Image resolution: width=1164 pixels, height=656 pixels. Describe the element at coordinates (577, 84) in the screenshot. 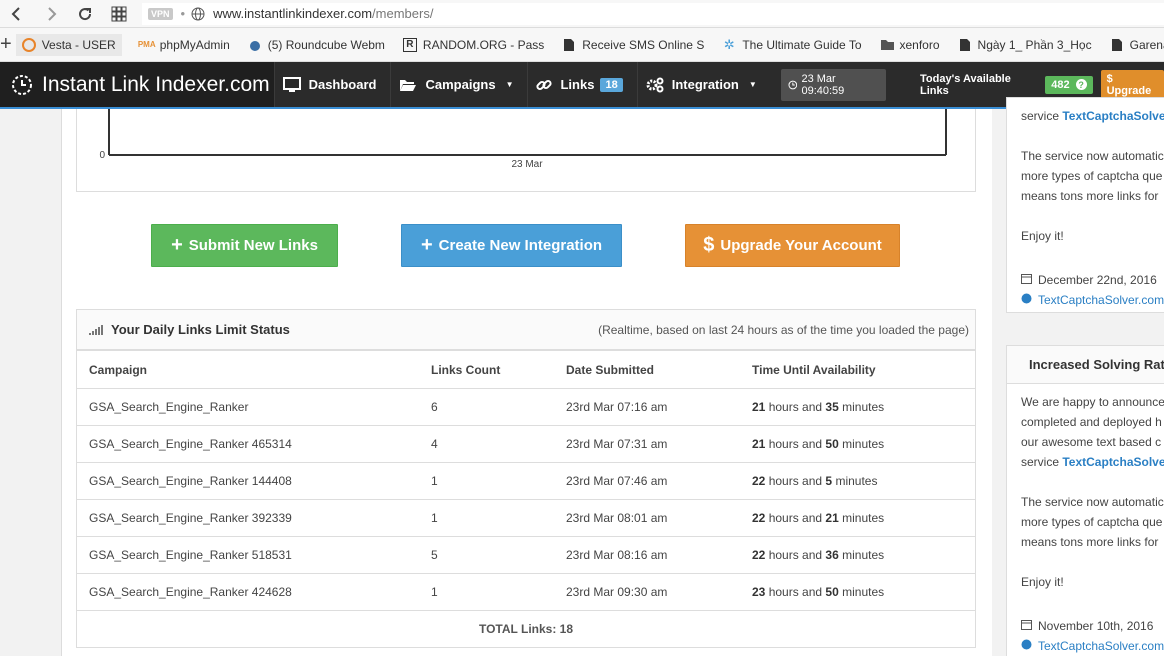

I see `nav-links-label: Links` at that location.